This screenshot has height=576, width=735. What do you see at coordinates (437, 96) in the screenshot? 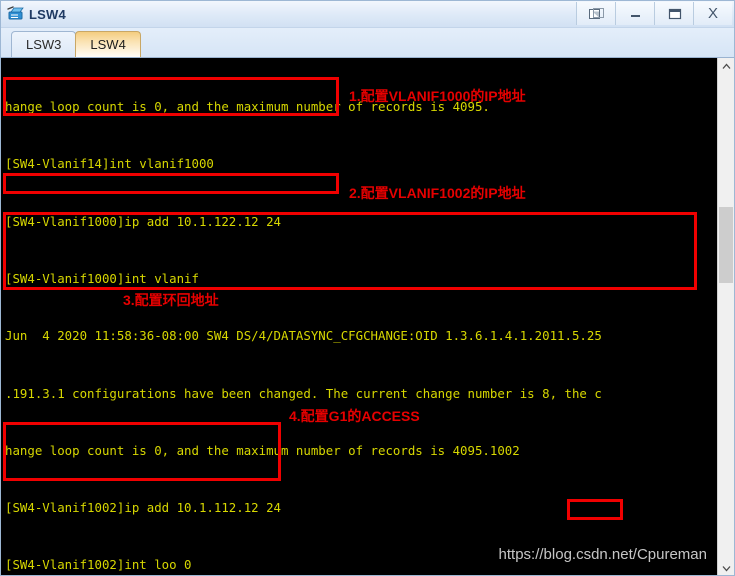
I see `annotation-label-1: 1.配置VLANIF1000的IP地址` at bounding box center [437, 96].